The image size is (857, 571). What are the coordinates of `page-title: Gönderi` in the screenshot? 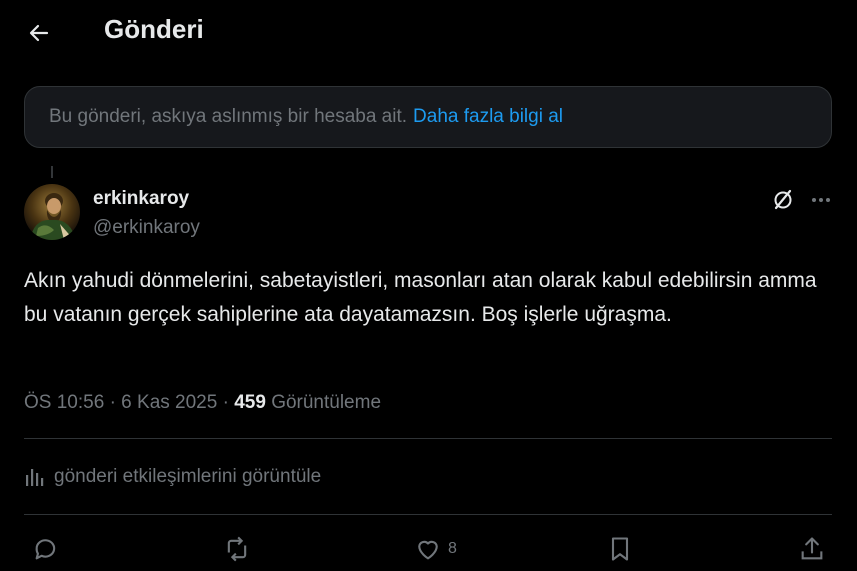 It's located at (154, 29).